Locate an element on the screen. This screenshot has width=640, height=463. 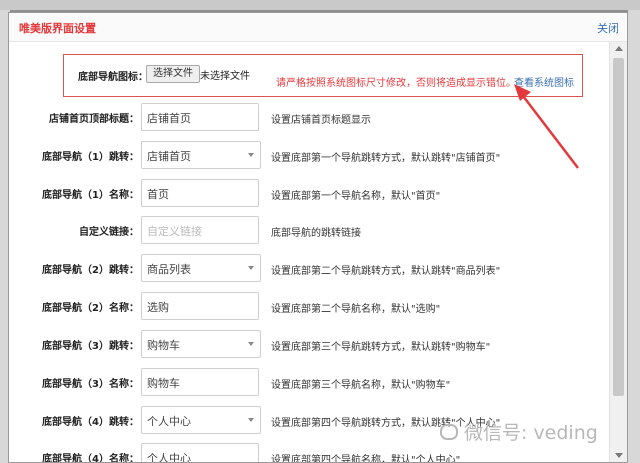
dialog-title: 唯美版界面设置 is located at coordinates (57, 28).